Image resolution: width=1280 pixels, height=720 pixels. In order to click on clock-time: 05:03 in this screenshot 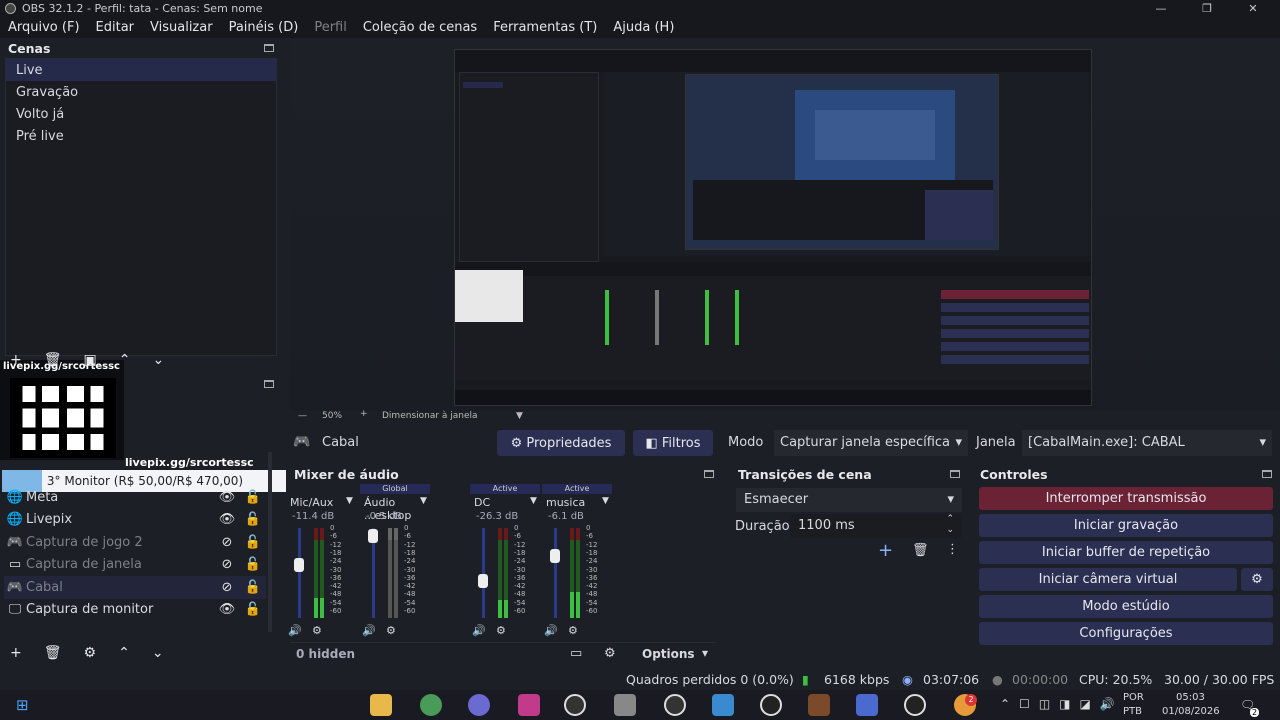, I will do `click(1190, 697)`.